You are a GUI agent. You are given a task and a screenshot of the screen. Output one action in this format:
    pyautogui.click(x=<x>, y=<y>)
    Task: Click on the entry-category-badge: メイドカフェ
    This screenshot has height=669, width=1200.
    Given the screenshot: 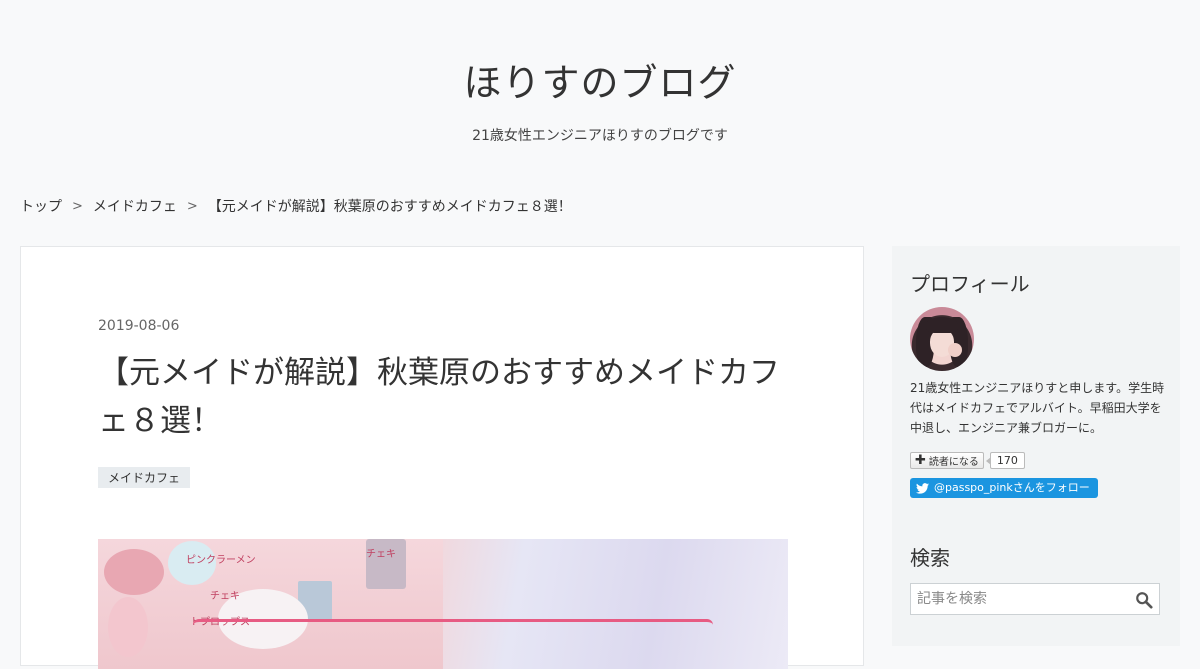 What is the action you would take?
    pyautogui.click(x=144, y=477)
    